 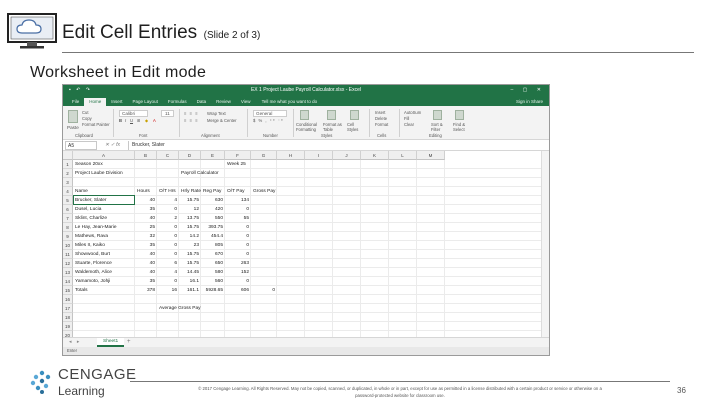 What do you see at coordinates (290, 102) in the screenshot?
I see `tell-me-search: Tell me what you want to do` at bounding box center [290, 102].